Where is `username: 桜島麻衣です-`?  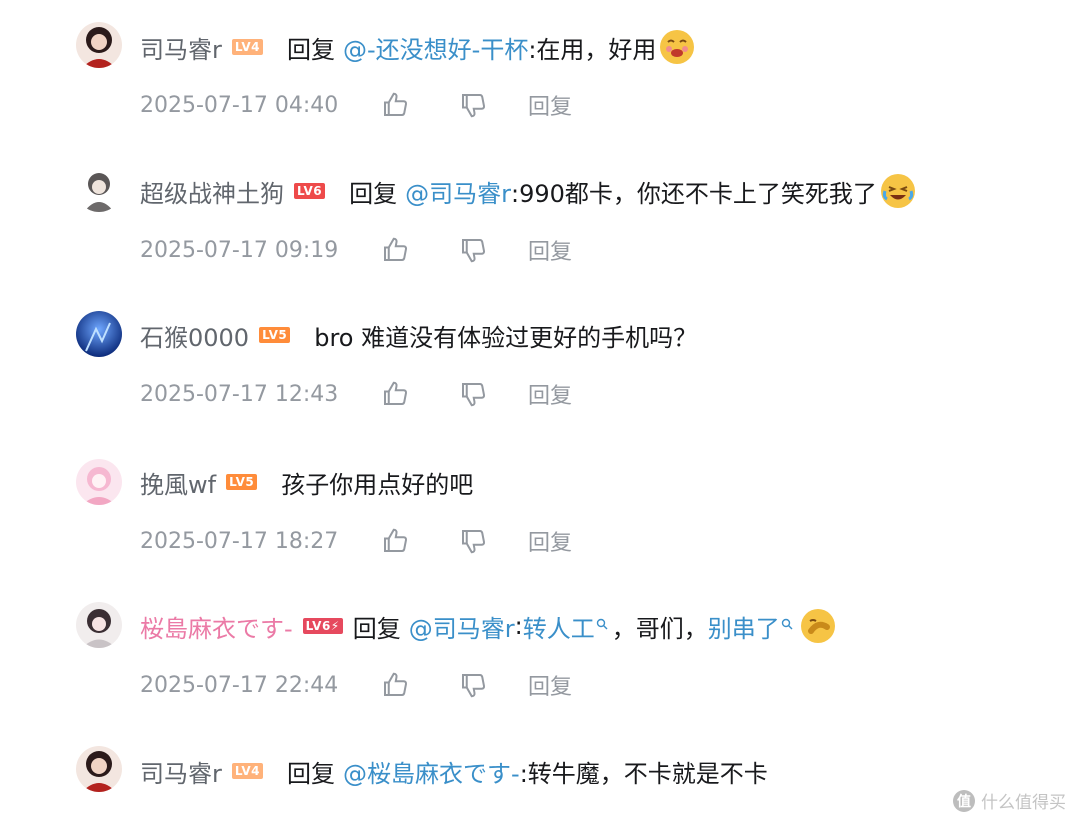 username: 桜島麻衣です- is located at coordinates (216, 626).